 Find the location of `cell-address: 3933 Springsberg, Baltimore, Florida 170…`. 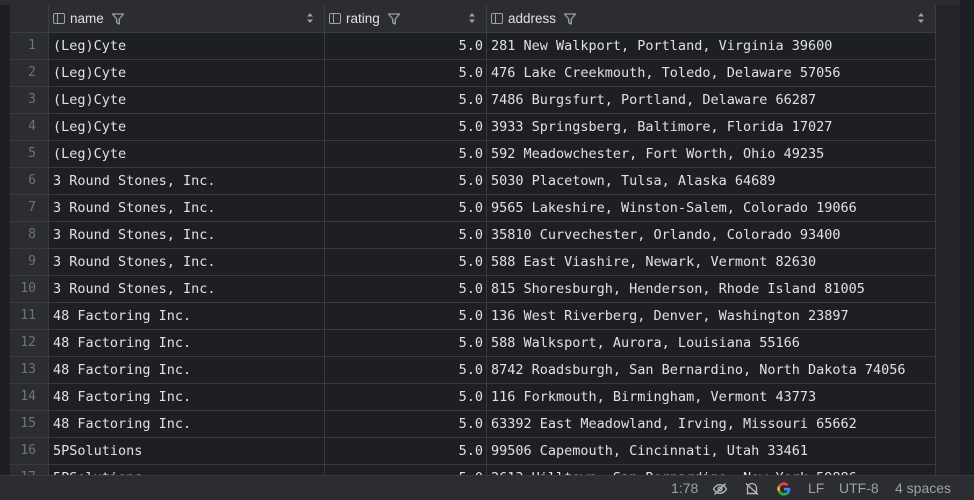

cell-address: 3933 Springsberg, Baltimore, Florida 170… is located at coordinates (711, 127).